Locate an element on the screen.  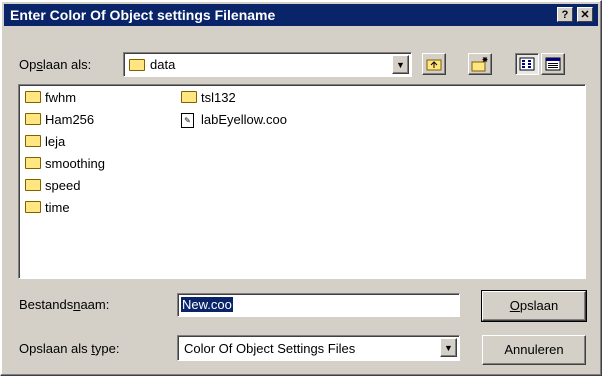
filename-value: New.coo is located at coordinates (207, 304).